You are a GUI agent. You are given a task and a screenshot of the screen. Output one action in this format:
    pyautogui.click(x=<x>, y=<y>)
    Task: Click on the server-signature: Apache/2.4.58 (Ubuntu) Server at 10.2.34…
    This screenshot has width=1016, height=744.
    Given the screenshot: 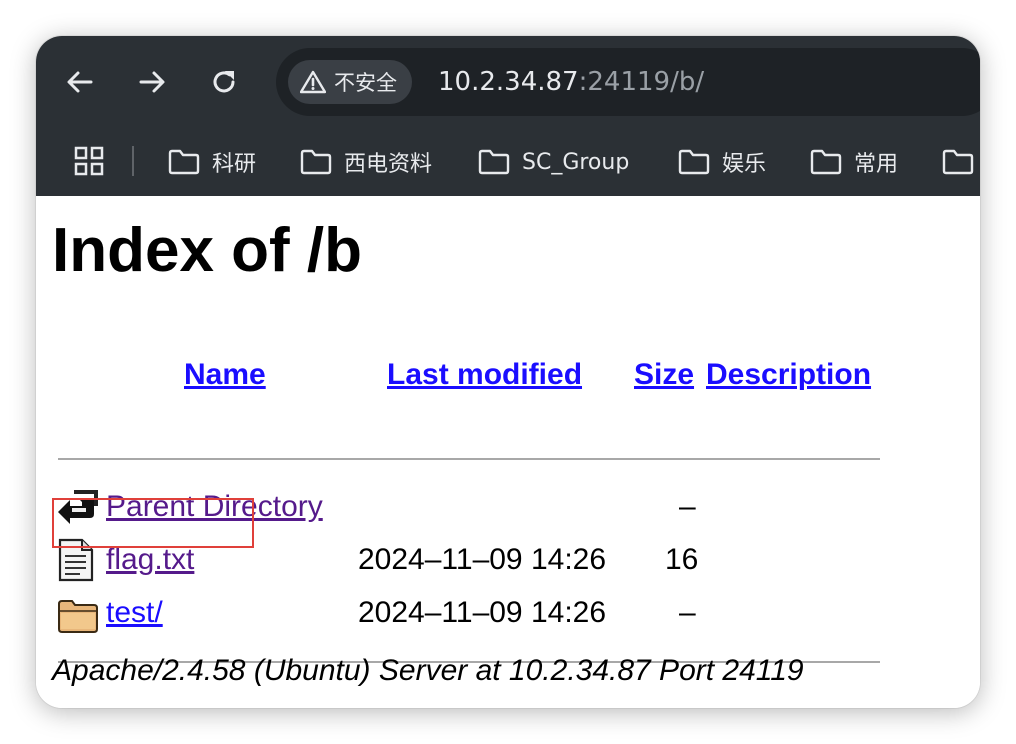 What is the action you would take?
    pyautogui.click(x=428, y=670)
    